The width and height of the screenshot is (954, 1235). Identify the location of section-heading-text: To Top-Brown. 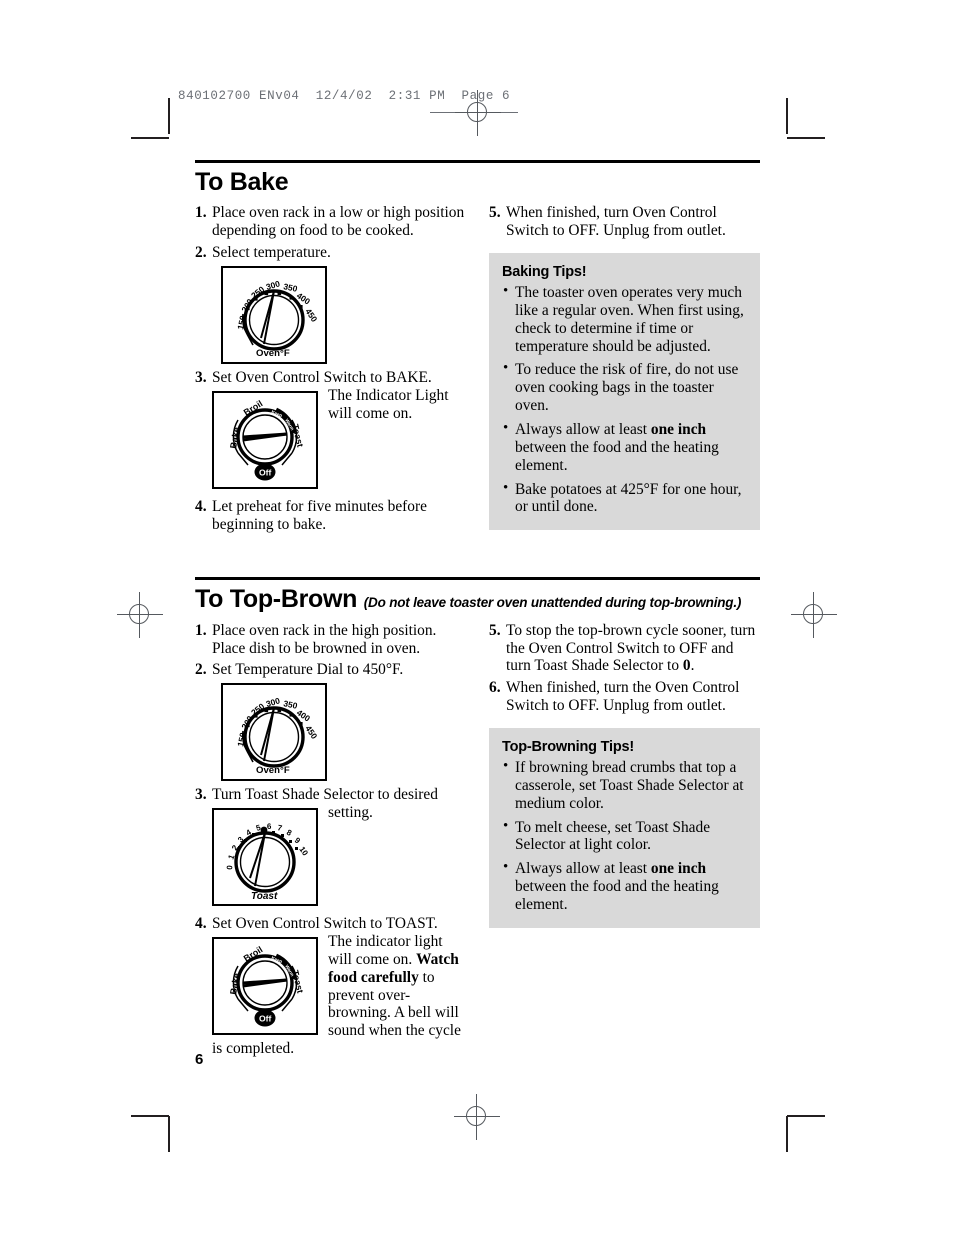
(276, 599).